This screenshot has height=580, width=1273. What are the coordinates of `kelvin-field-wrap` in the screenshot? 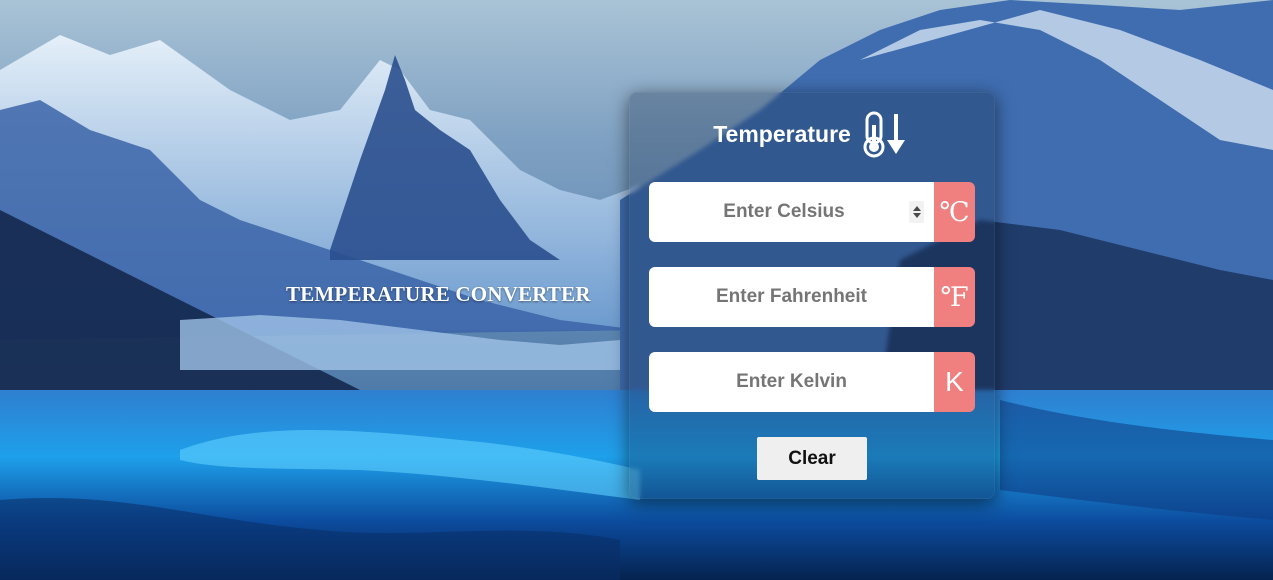 It's located at (791, 382).